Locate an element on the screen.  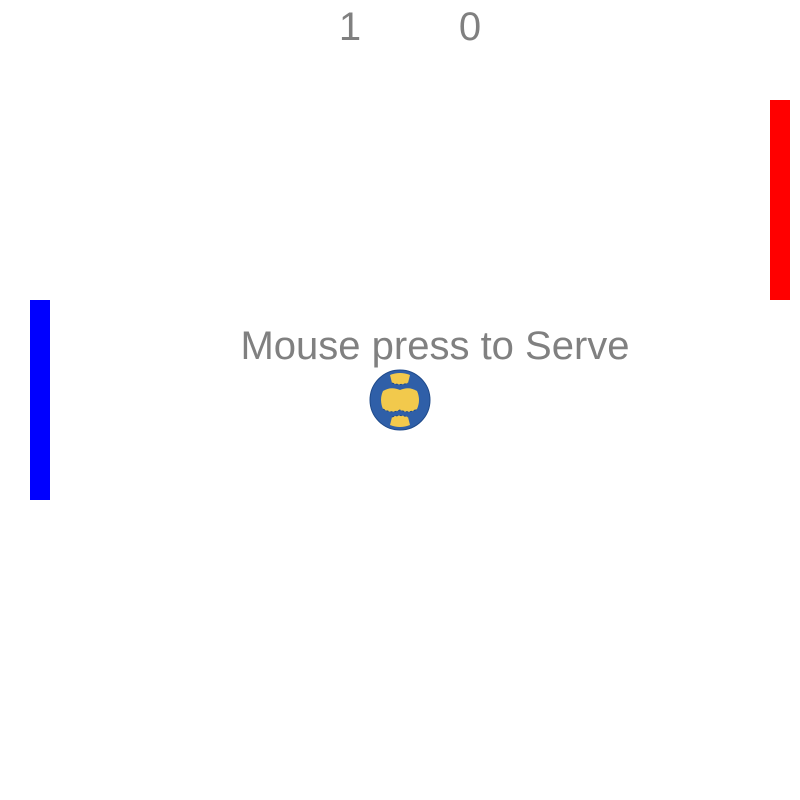
ball-panel-center is located at coordinates (400, 400).